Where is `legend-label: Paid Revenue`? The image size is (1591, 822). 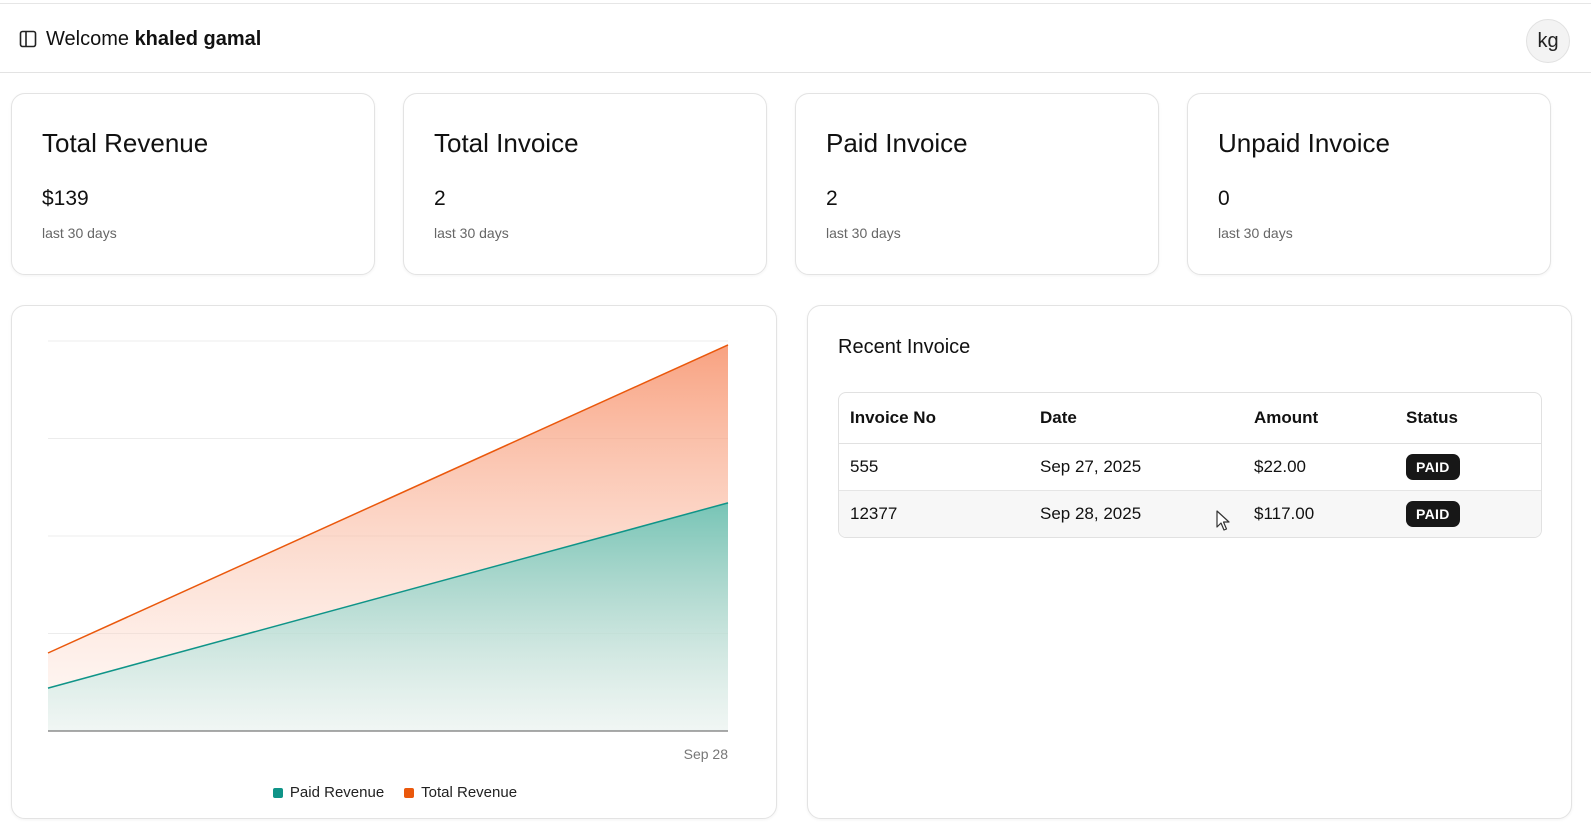
legend-label: Paid Revenue is located at coordinates (337, 792).